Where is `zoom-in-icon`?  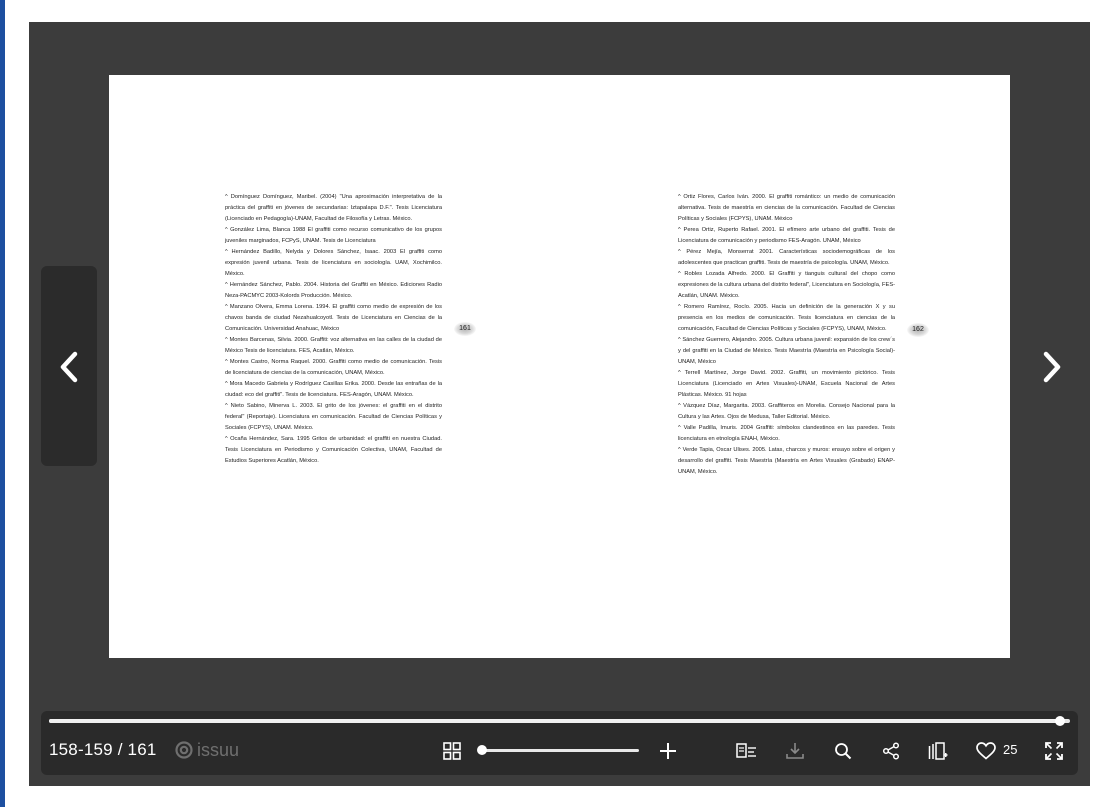
zoom-in-icon is located at coordinates (668, 751).